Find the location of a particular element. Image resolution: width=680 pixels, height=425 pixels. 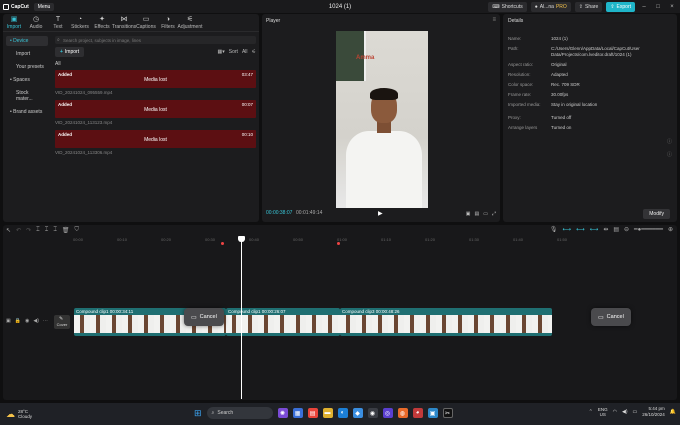

maximize-icon: □ is located at coordinates (658, 7).